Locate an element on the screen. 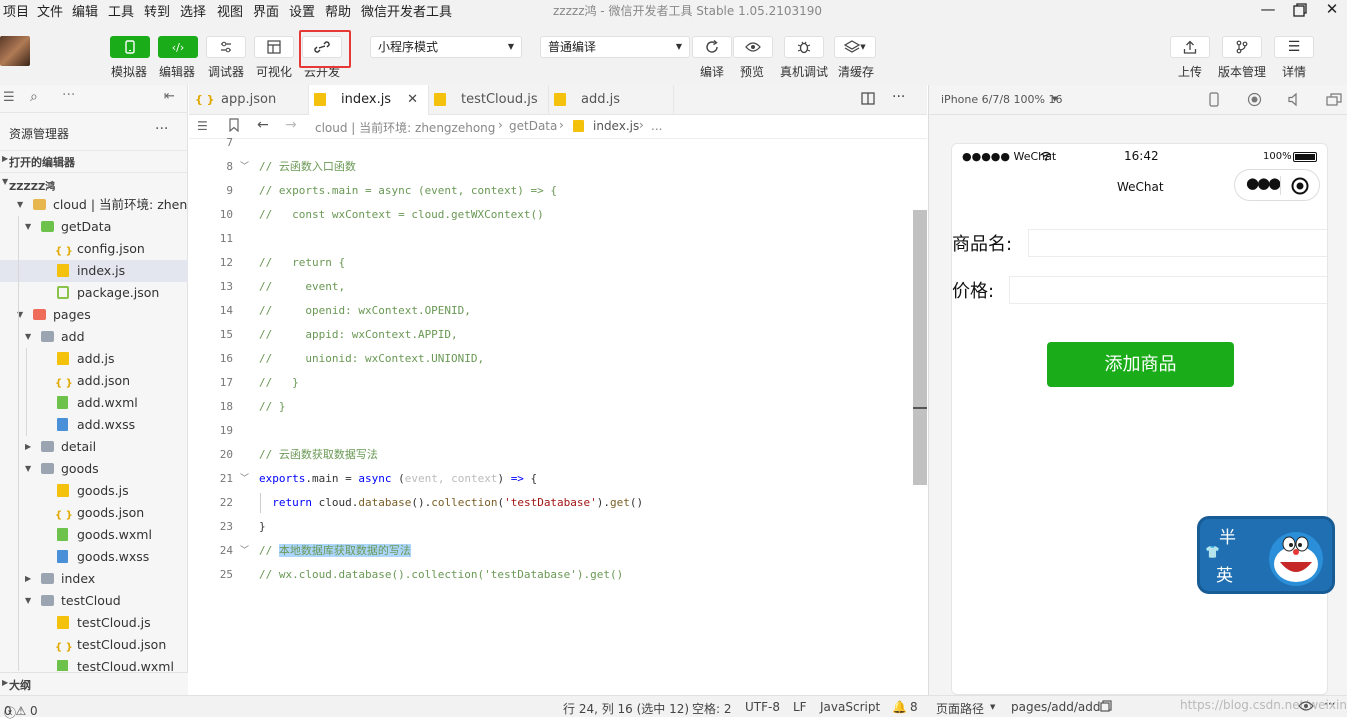 The width and height of the screenshot is (1347, 721). explorer-more-icon: ··· is located at coordinates (161, 129).